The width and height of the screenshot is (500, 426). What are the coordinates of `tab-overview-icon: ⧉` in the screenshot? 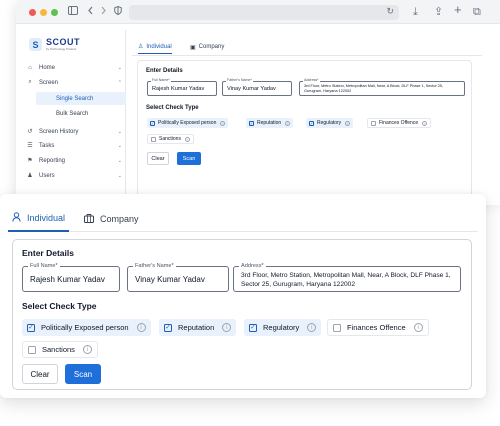 It's located at (477, 12).